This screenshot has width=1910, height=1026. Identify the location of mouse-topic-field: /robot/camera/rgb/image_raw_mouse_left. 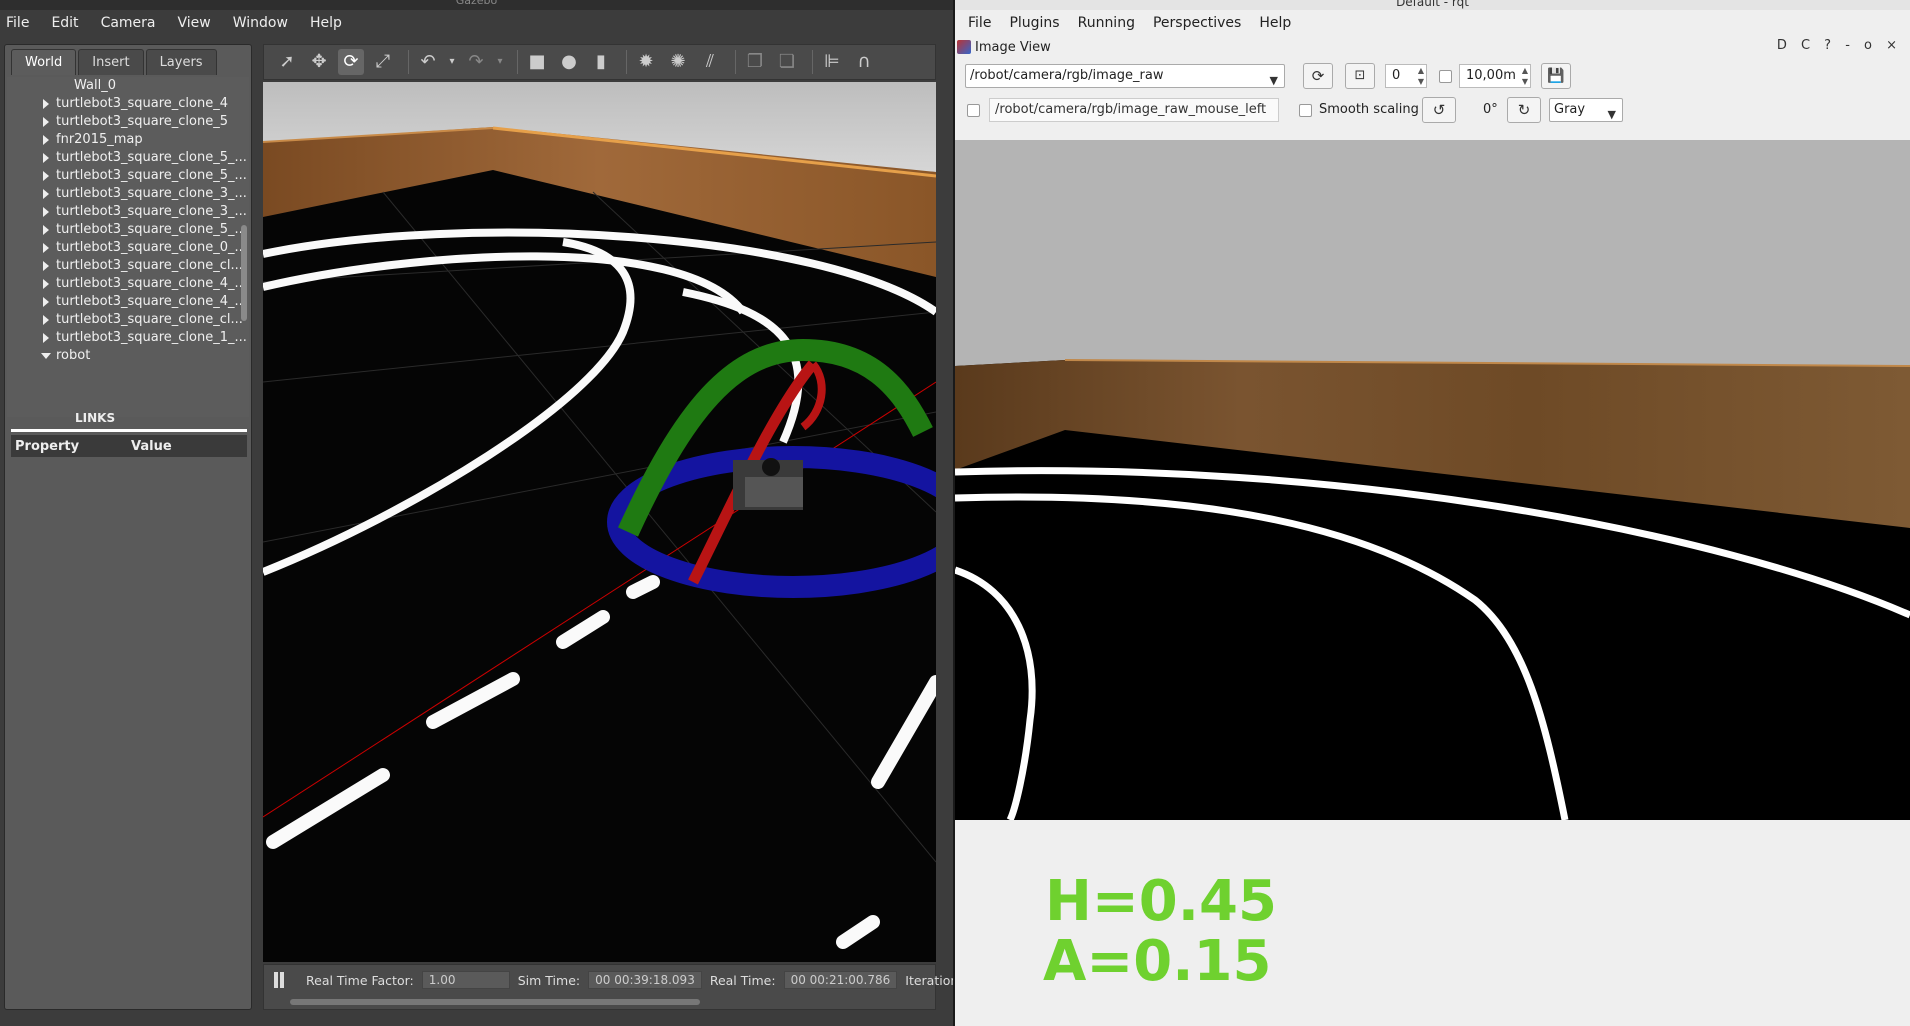
(1134, 110).